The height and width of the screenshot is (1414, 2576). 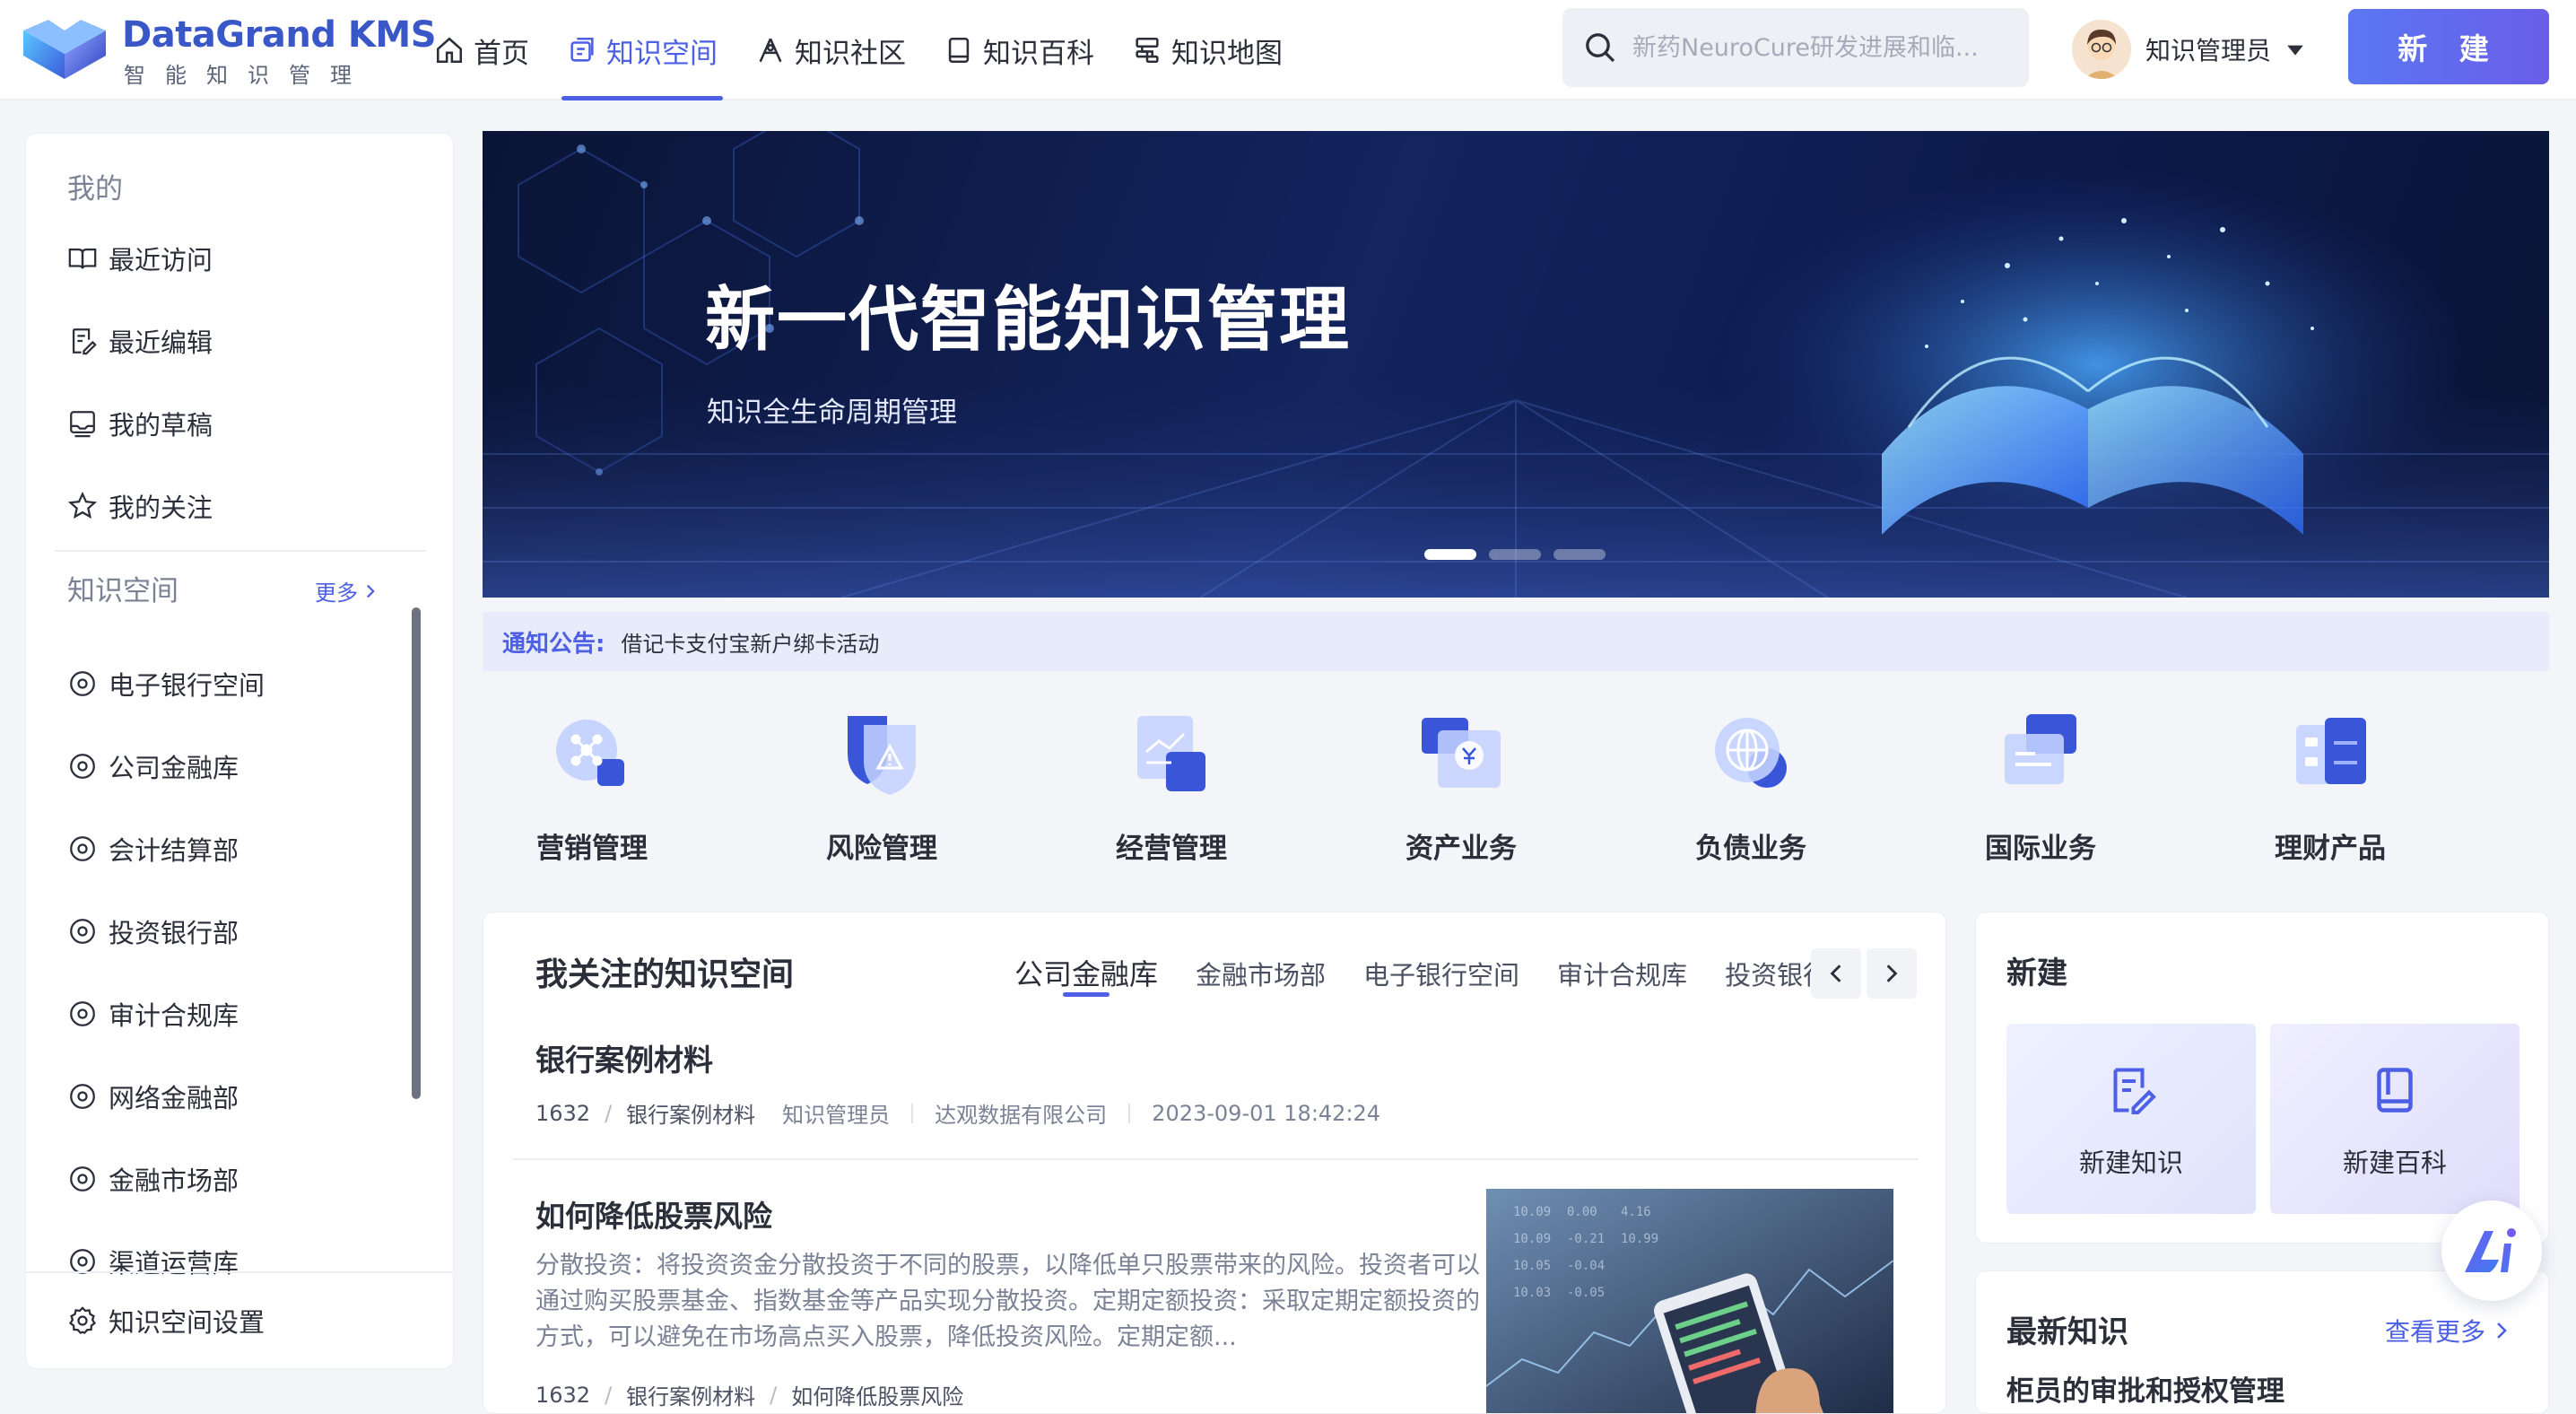 What do you see at coordinates (82, 505) in the screenshot?
I see `star-icon` at bounding box center [82, 505].